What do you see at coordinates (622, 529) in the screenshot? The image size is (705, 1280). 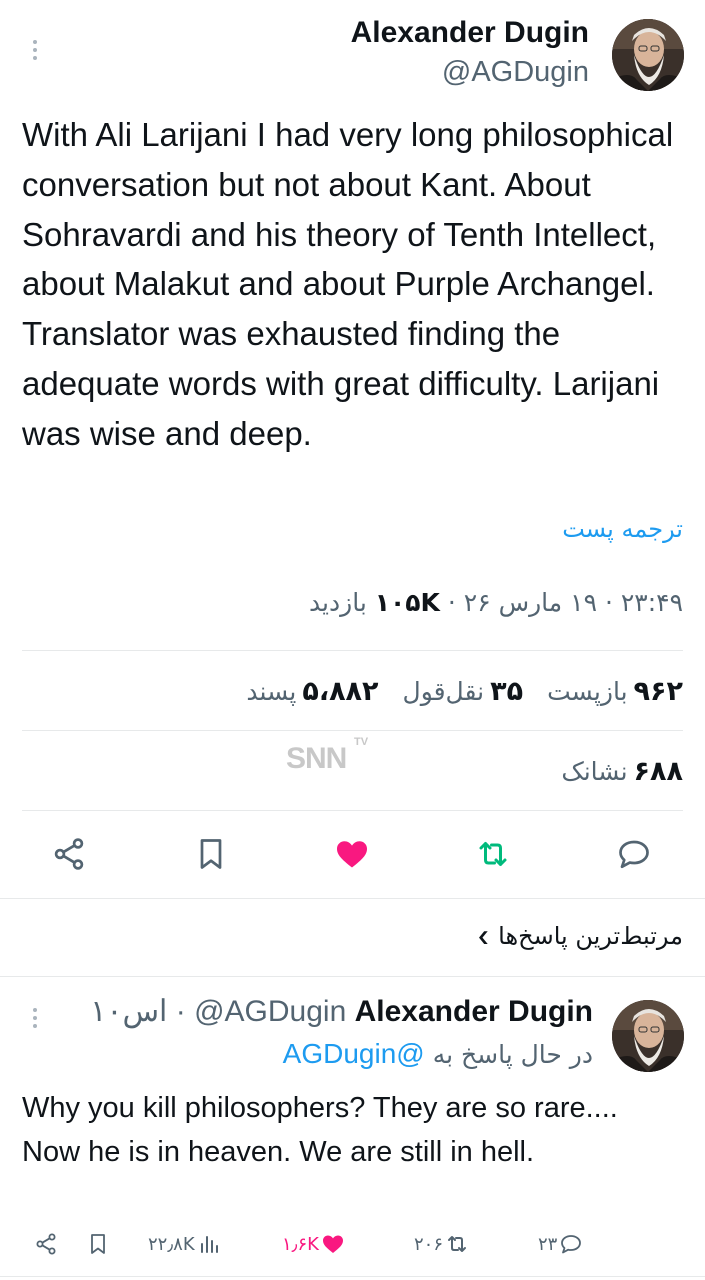 I see `translate-post-link: ترجمه پست` at bounding box center [622, 529].